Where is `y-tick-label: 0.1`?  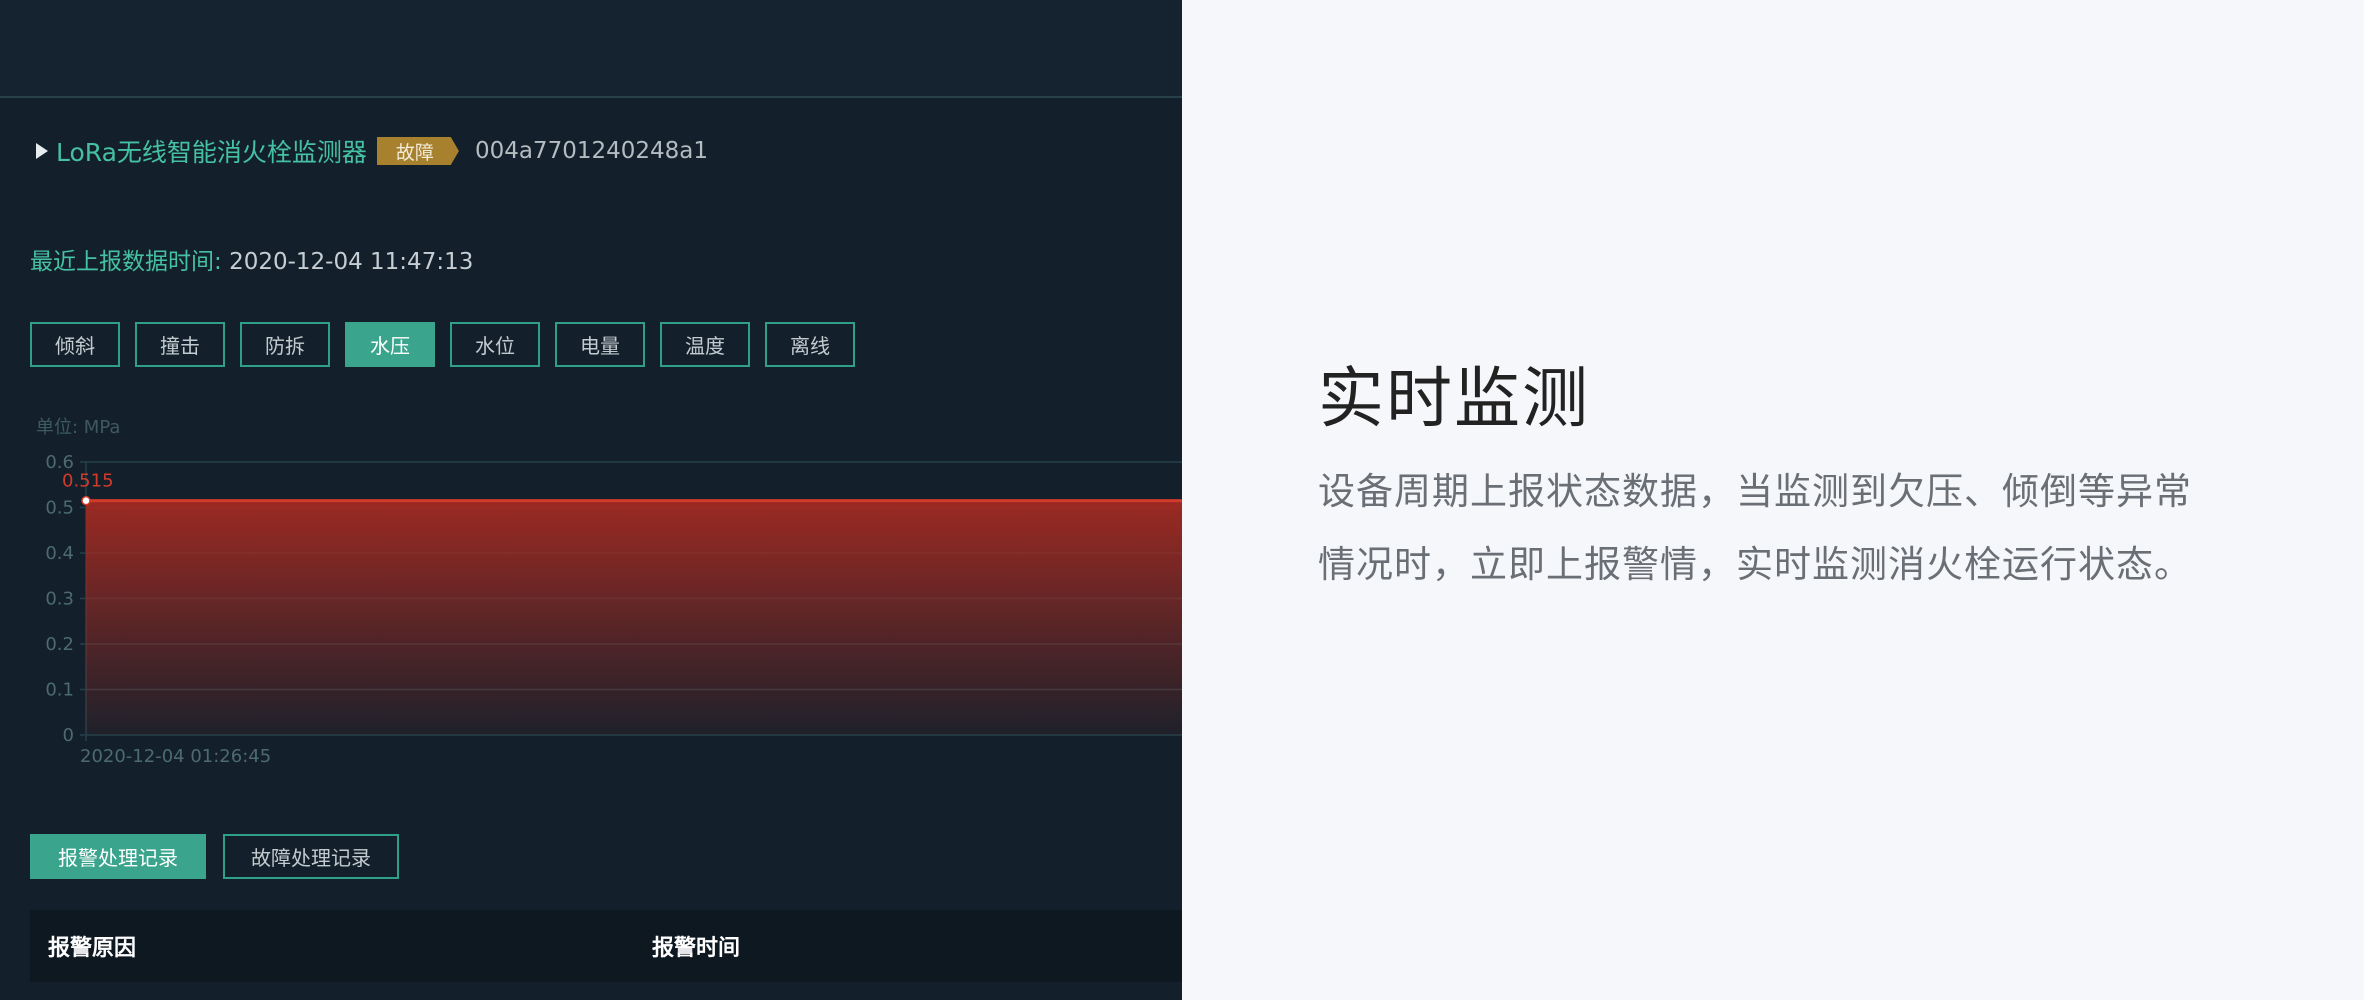 y-tick-label: 0.1 is located at coordinates (59, 690).